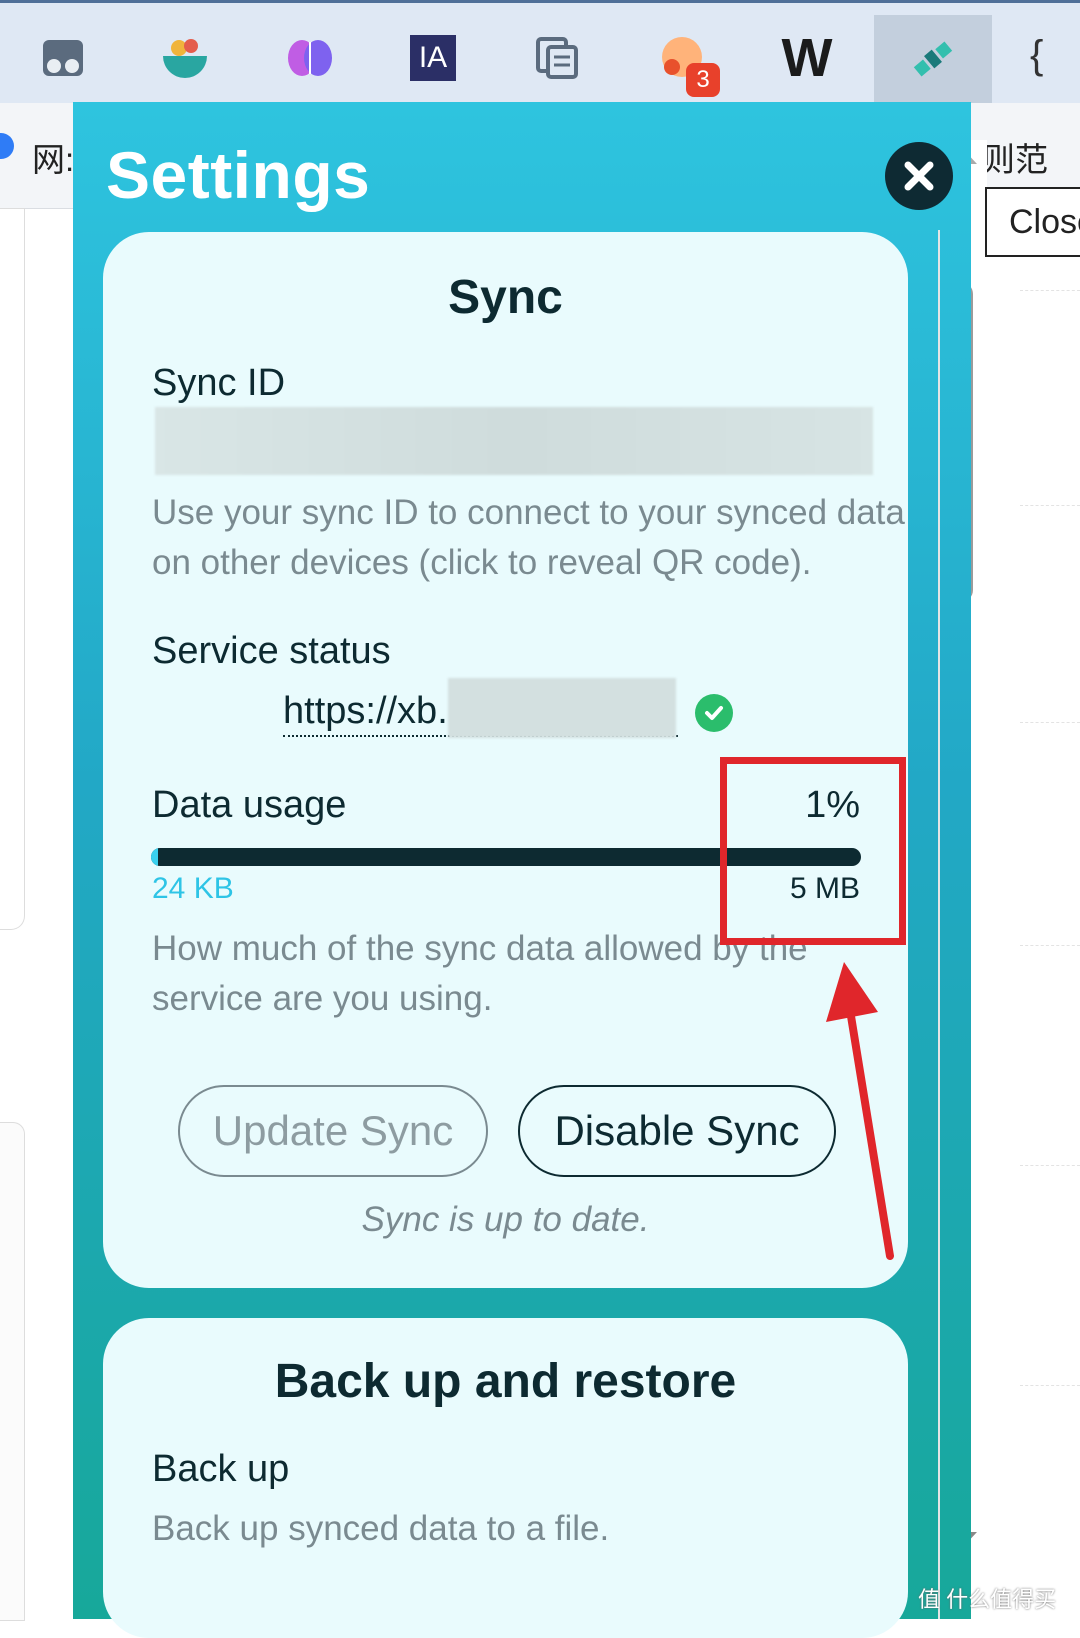 This screenshot has height=1638, width=1080. What do you see at coordinates (933, 59) in the screenshot?
I see `satellite-icon` at bounding box center [933, 59].